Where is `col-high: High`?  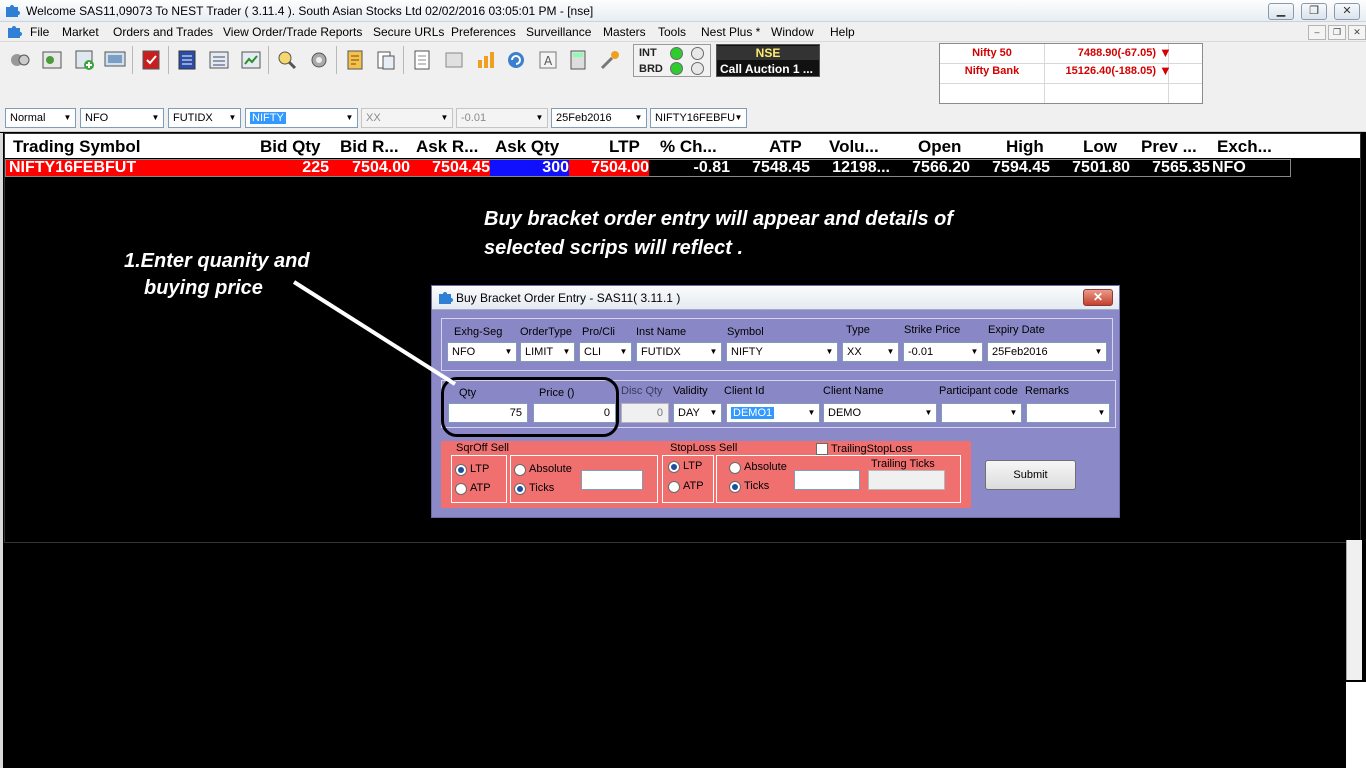 col-high: High is located at coordinates (1025, 147).